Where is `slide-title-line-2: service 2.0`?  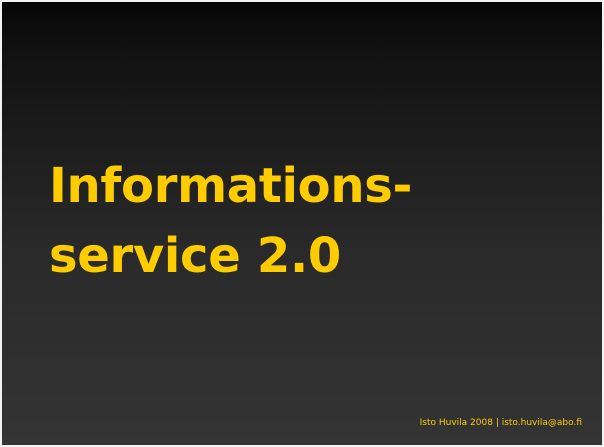
slide-title-line-2: service 2.0 is located at coordinates (195, 256).